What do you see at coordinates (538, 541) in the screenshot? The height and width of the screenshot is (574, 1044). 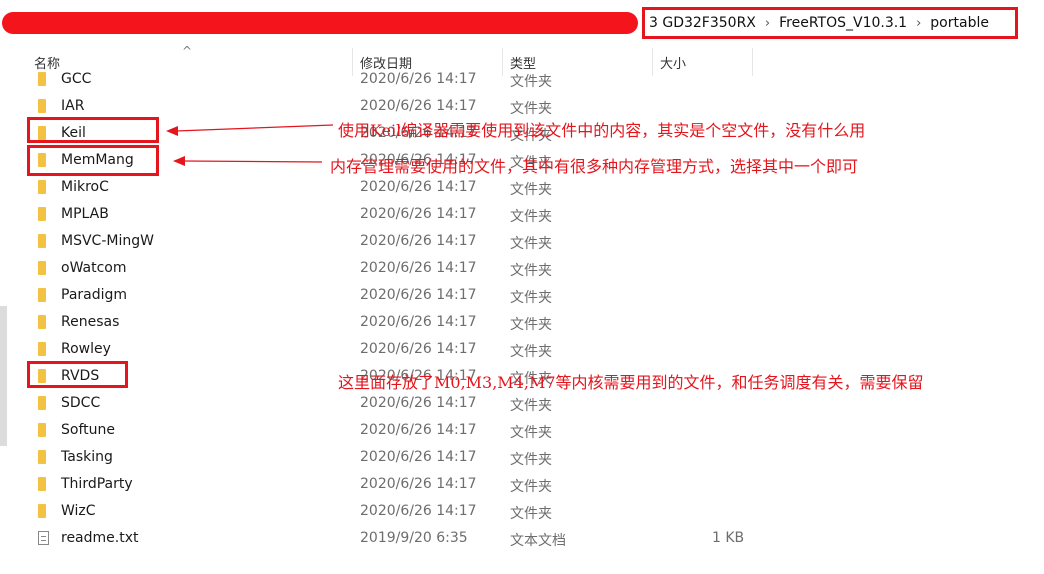 I see `file-type: 文本文档` at bounding box center [538, 541].